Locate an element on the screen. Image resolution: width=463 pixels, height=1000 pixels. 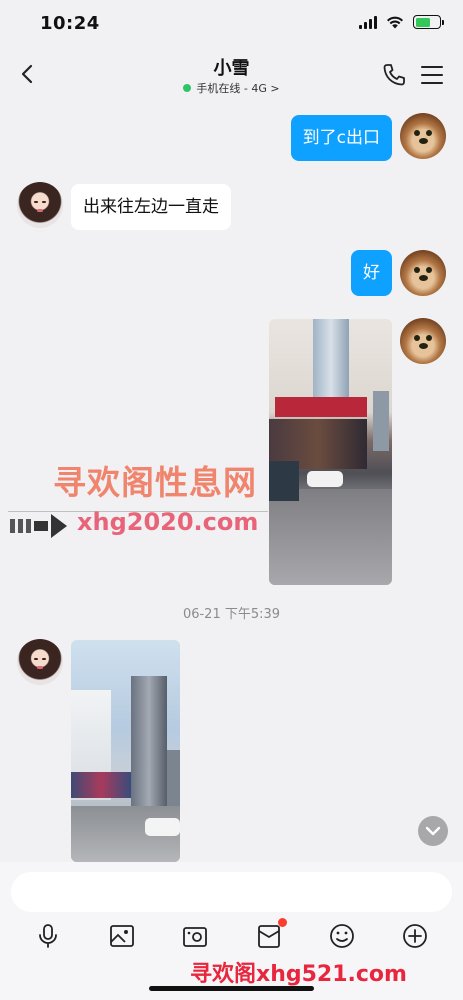
red-packet-icon is located at coordinates (269, 936).